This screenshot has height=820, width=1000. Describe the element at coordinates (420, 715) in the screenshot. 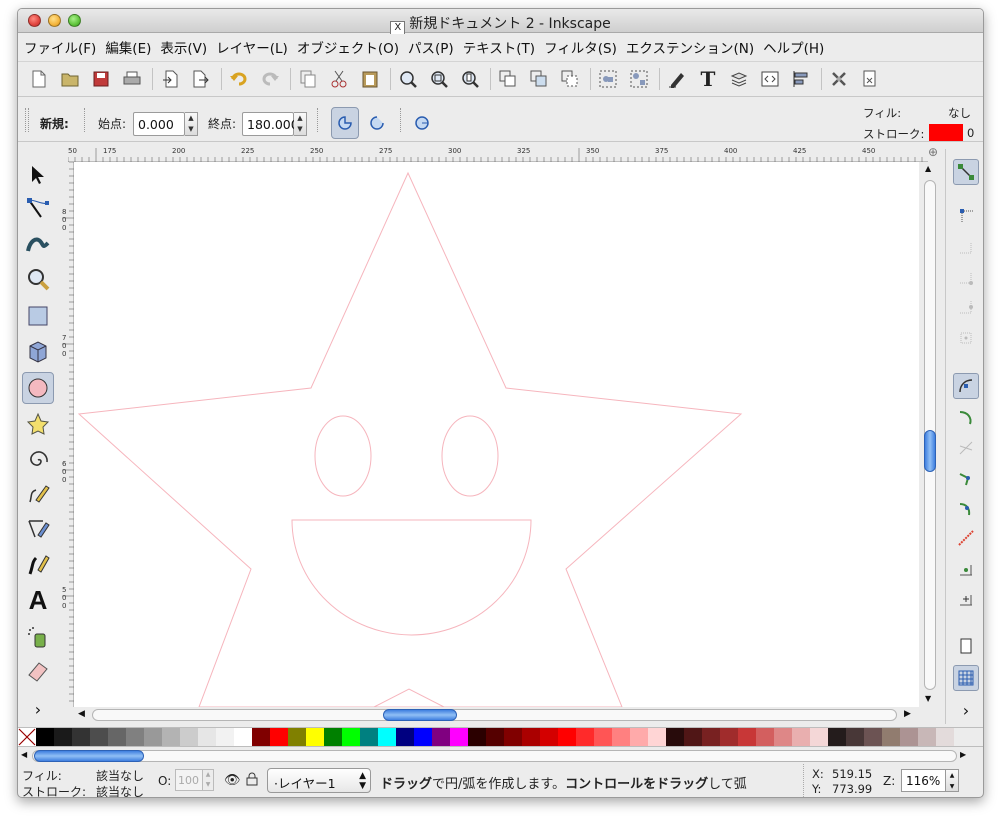

I see `horizontal-scroll-thumb` at that location.